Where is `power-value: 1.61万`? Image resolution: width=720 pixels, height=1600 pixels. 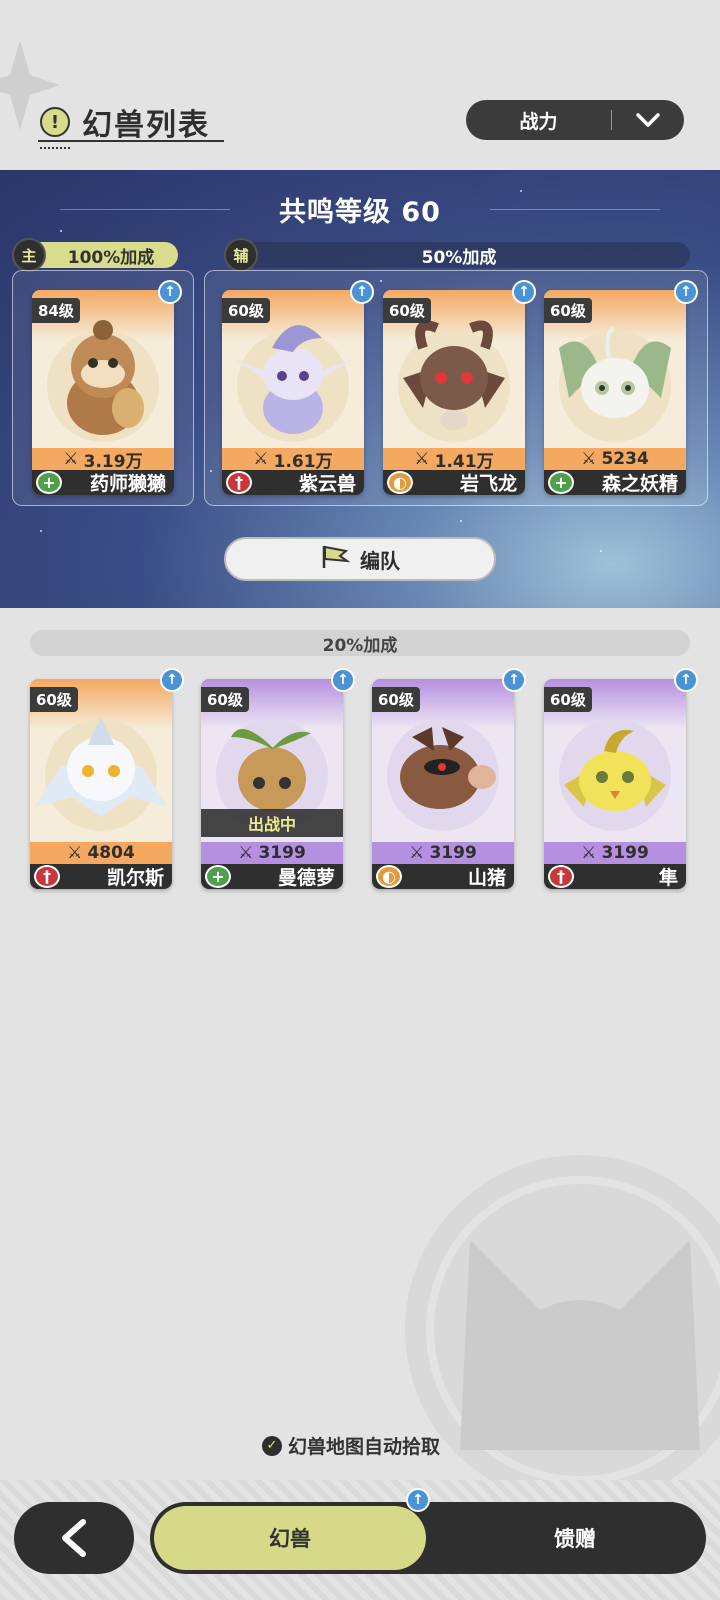
power-value: 1.61万 is located at coordinates (303, 461).